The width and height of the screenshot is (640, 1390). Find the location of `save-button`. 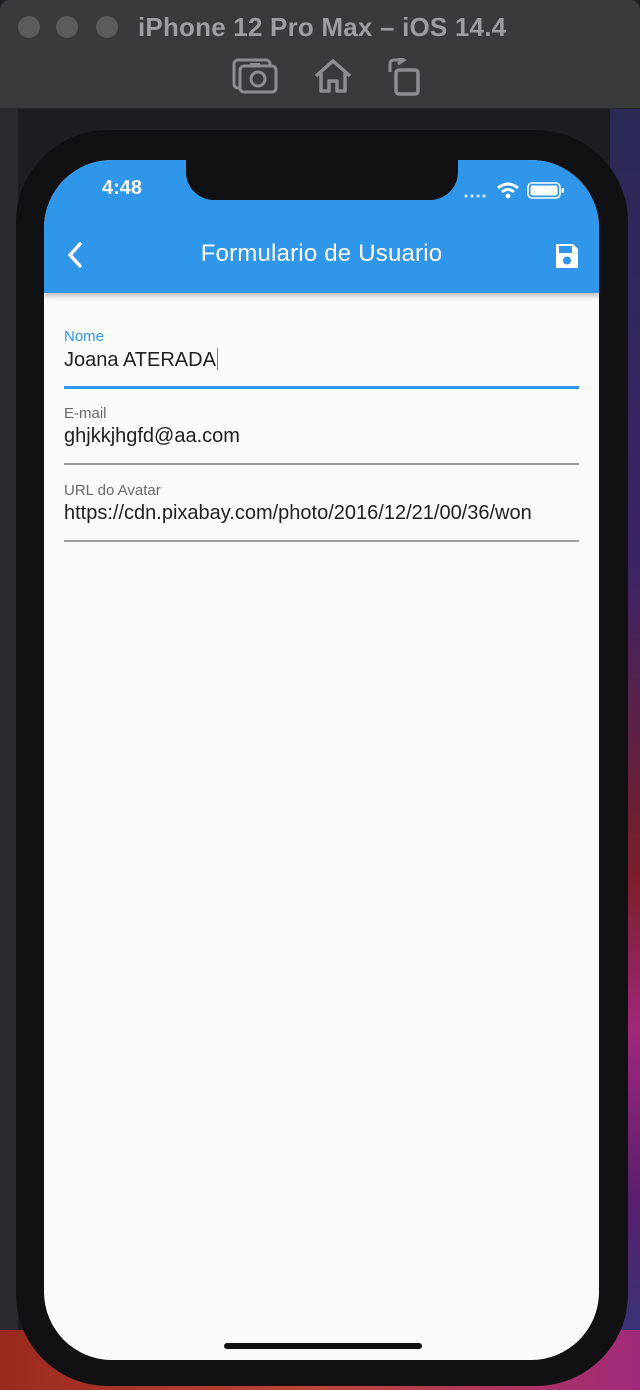

save-button is located at coordinates (567, 256).